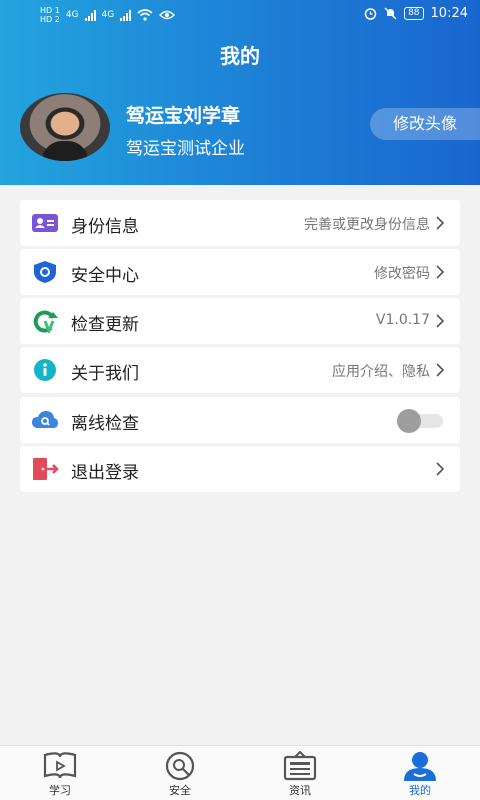  What do you see at coordinates (105, 473) in the screenshot?
I see `menu-label: 退出登录` at bounding box center [105, 473].